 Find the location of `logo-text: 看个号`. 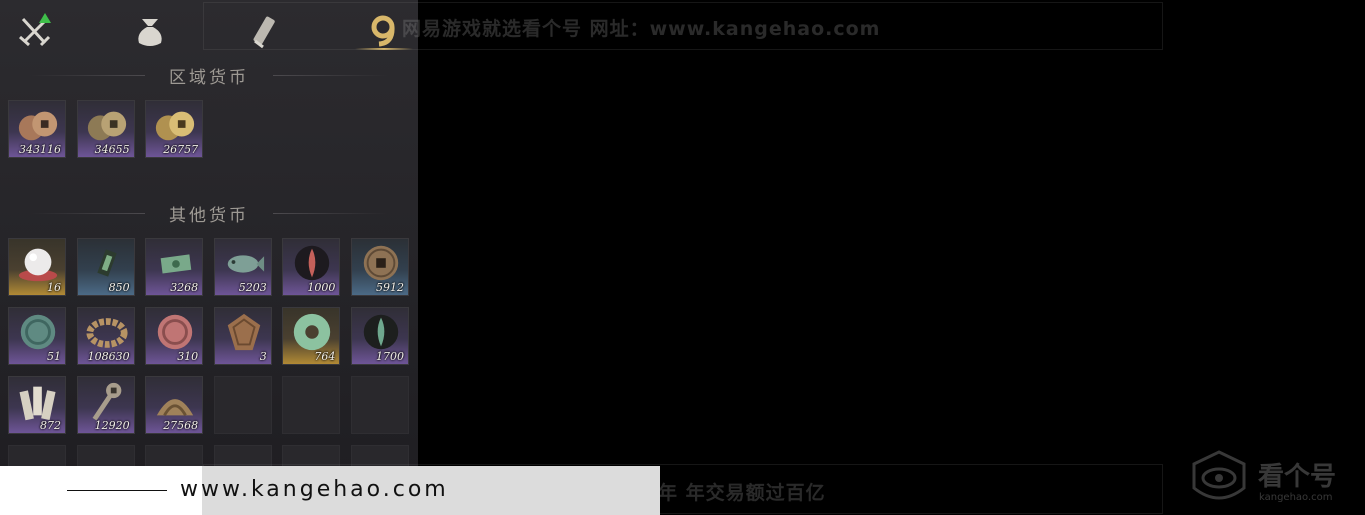

logo-text: 看个号 is located at coordinates (1297, 477).